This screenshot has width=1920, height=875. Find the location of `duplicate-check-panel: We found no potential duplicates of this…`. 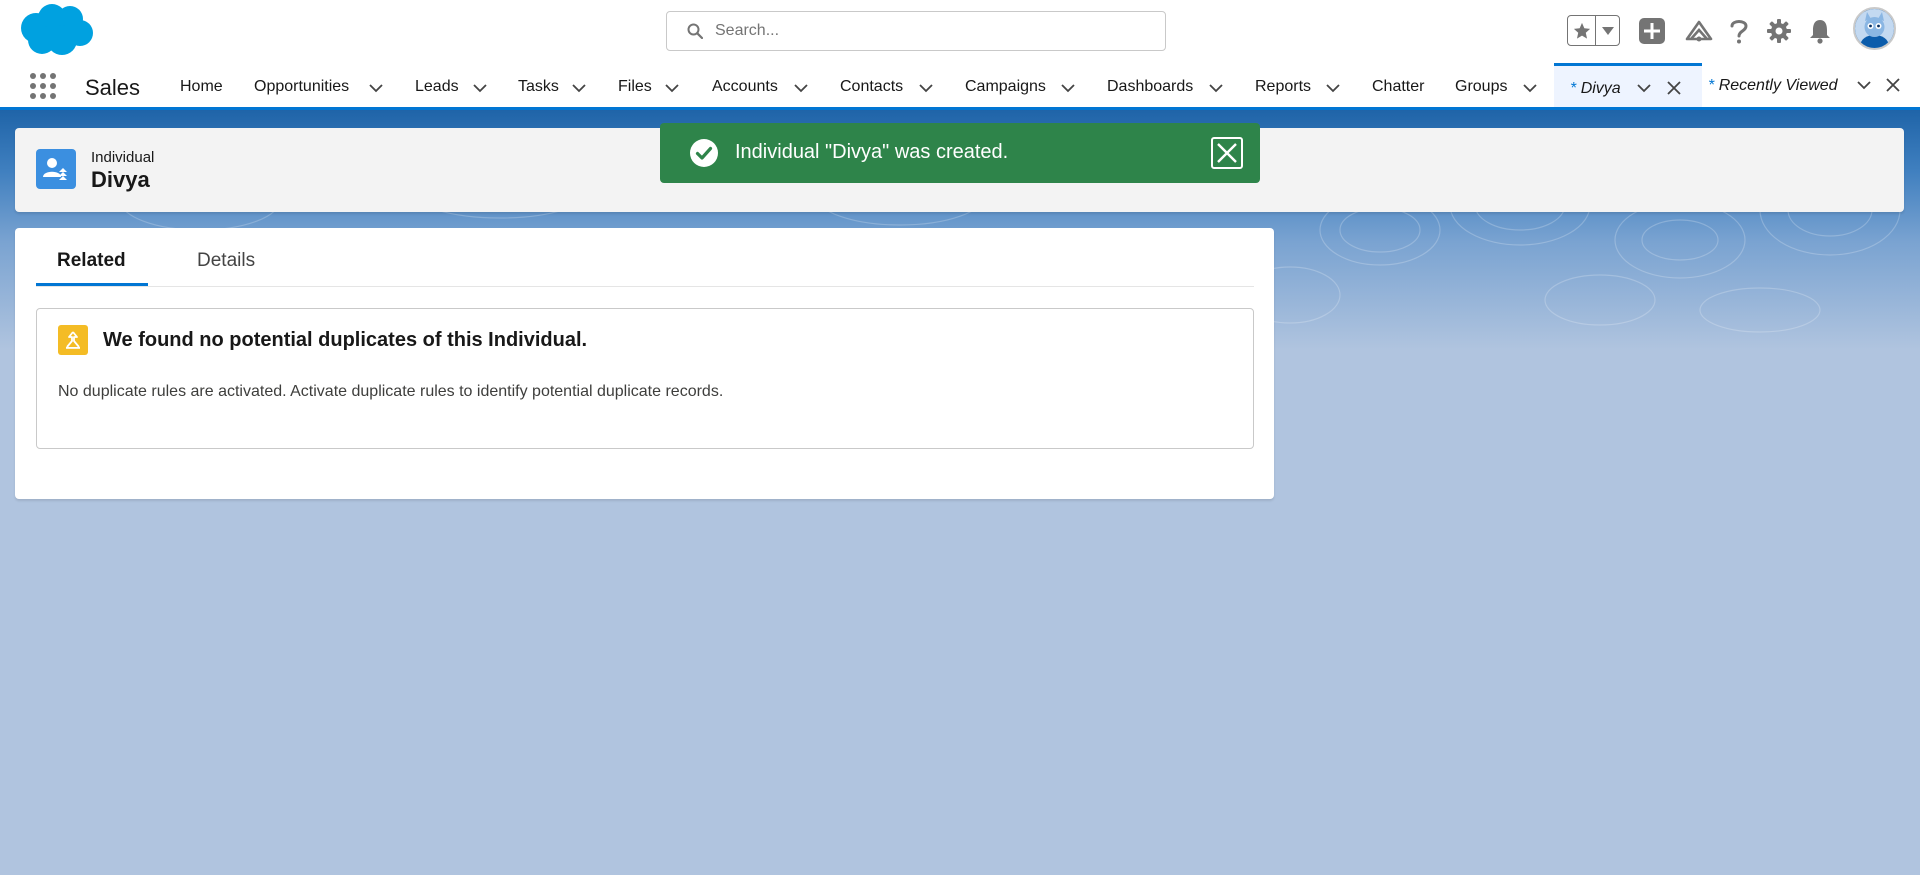

duplicate-check-panel: We found no potential duplicates of this… is located at coordinates (645, 378).